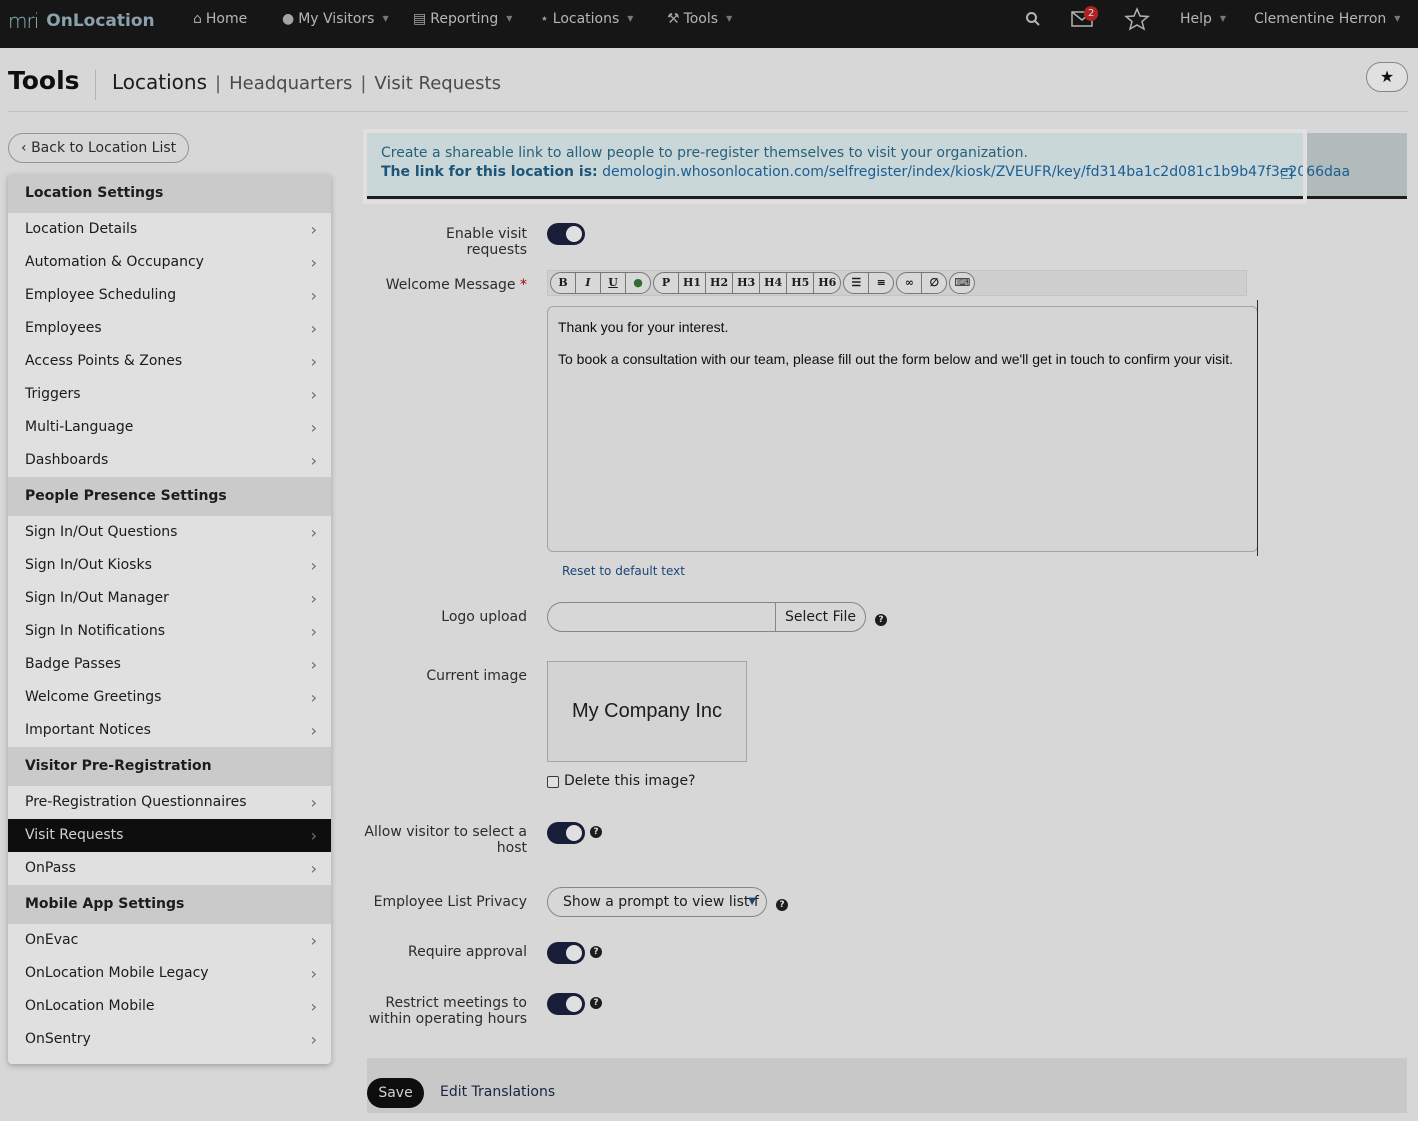  I want to click on italic-button: I, so click(588, 283).